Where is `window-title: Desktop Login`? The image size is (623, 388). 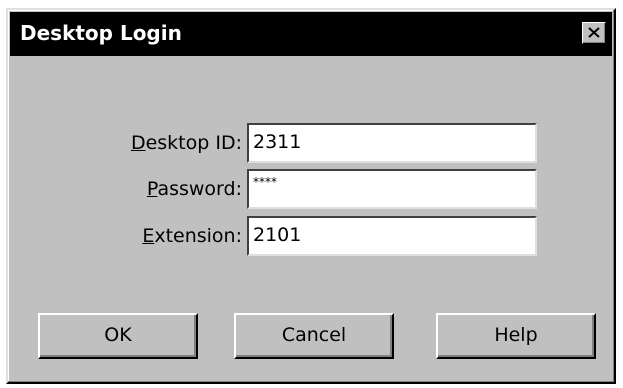
window-title: Desktop Login is located at coordinates (101, 33).